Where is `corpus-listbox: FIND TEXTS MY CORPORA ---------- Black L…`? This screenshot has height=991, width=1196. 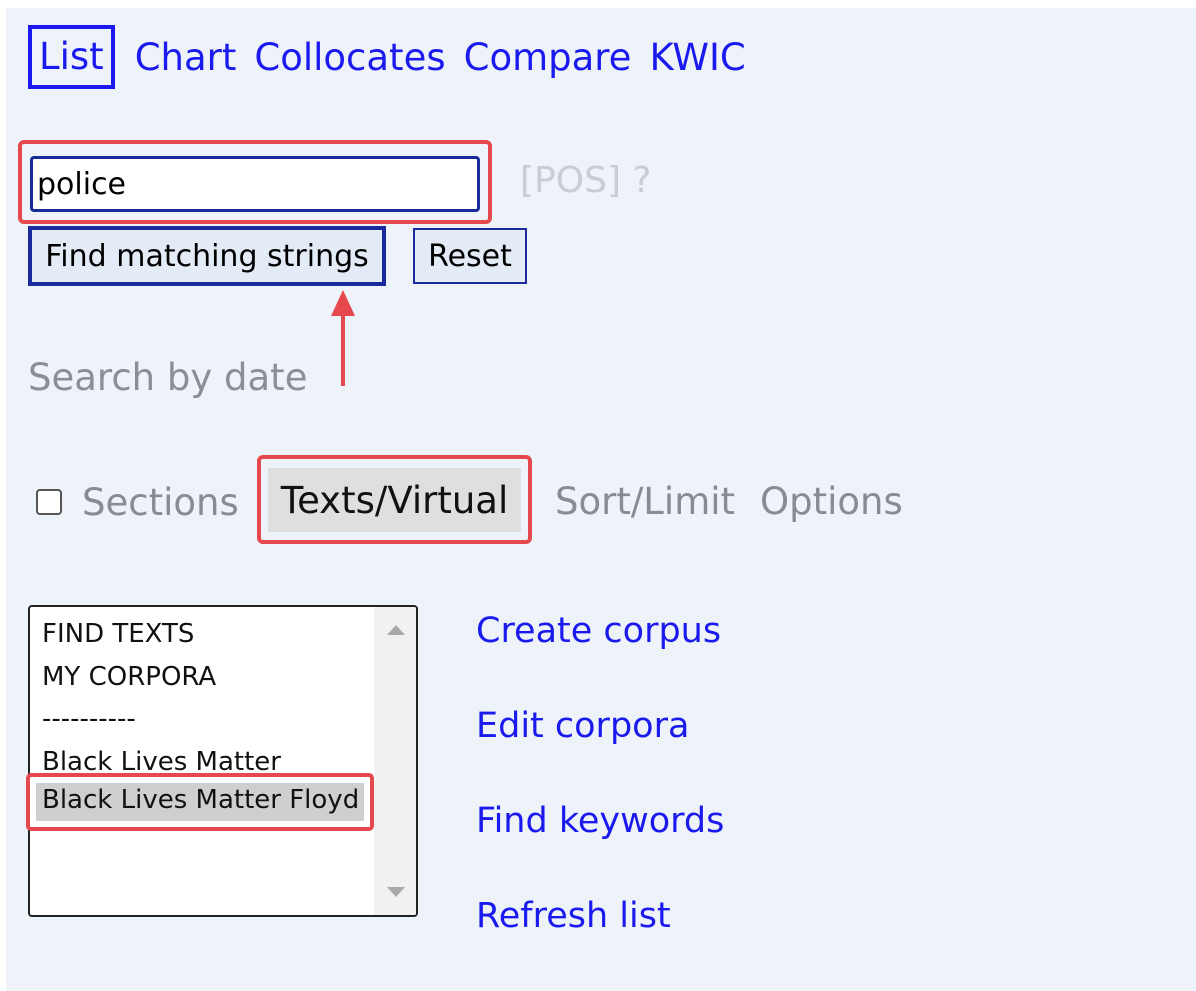 corpus-listbox: FIND TEXTS MY CORPORA ---------- Black L… is located at coordinates (223, 761).